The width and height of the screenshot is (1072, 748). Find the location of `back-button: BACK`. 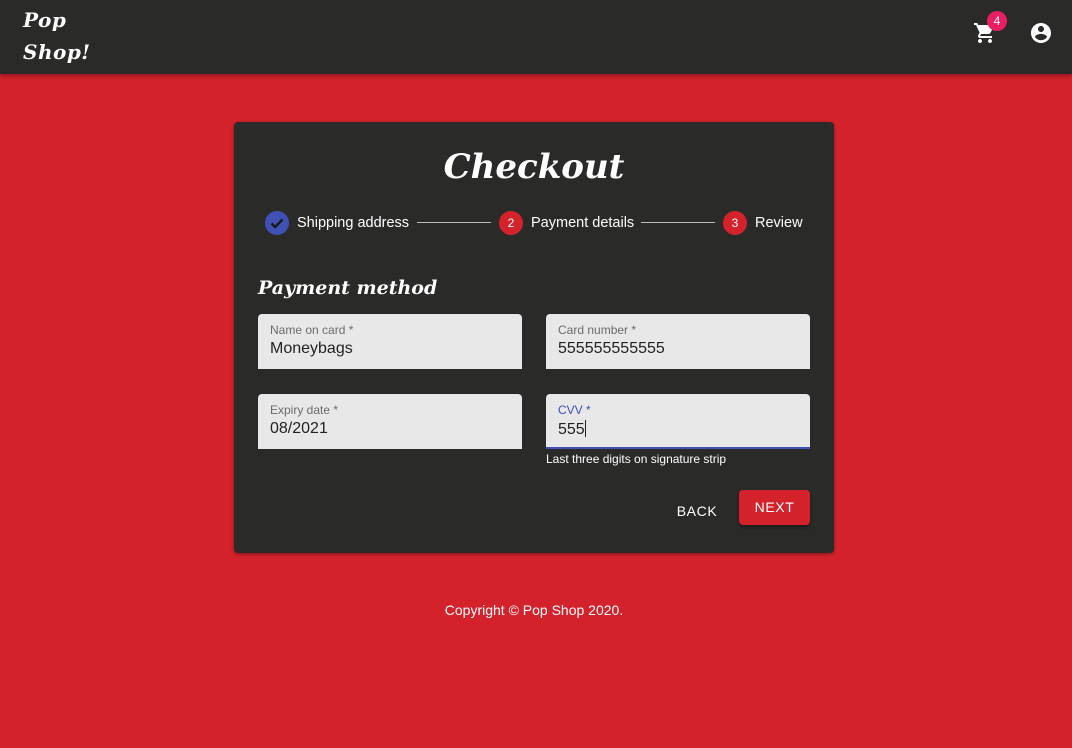

back-button: BACK is located at coordinates (697, 511).